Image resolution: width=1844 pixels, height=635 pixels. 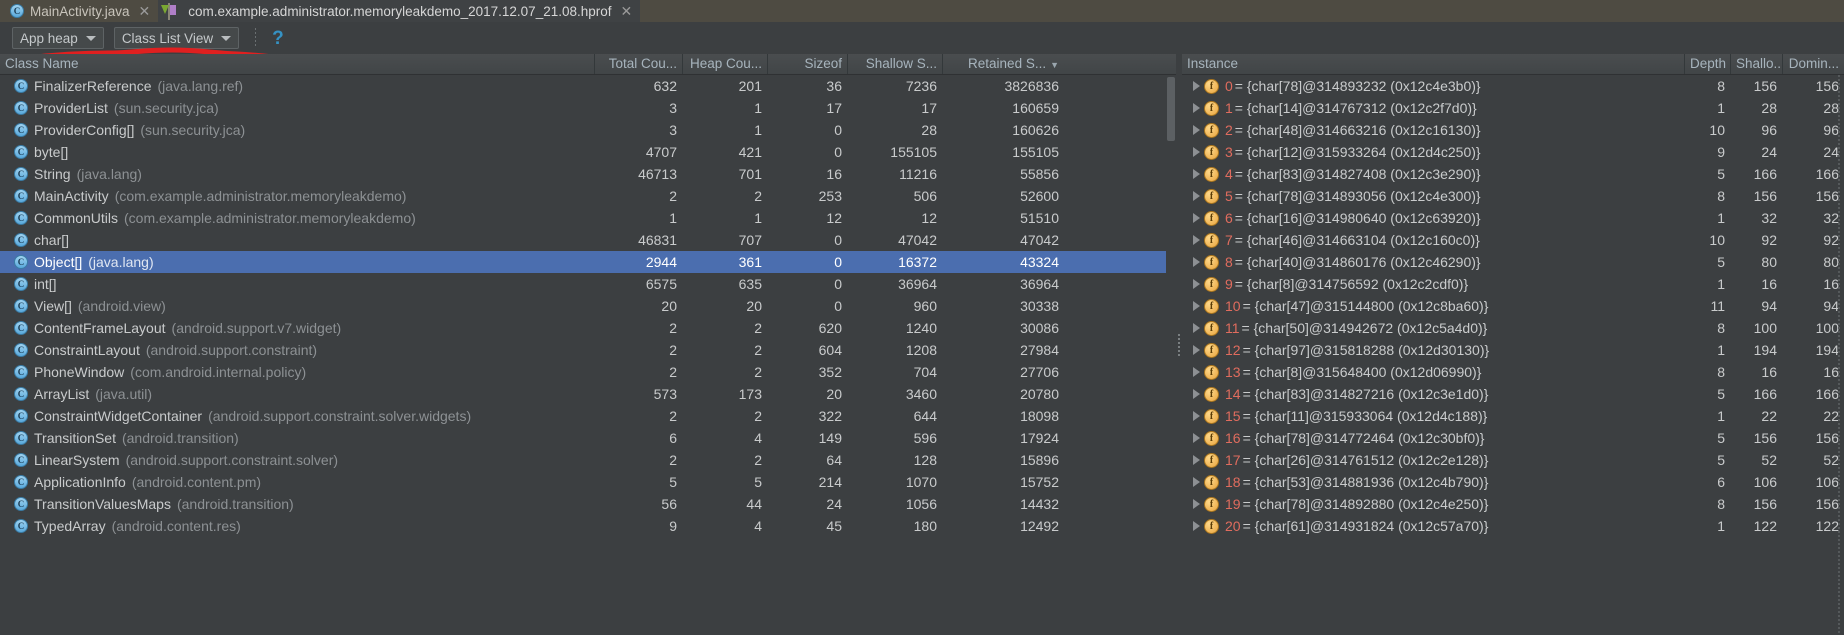 I want to click on class-table-row: C View[] (android.view) 20 20 0 960 30338, so click(x=588, y=306).